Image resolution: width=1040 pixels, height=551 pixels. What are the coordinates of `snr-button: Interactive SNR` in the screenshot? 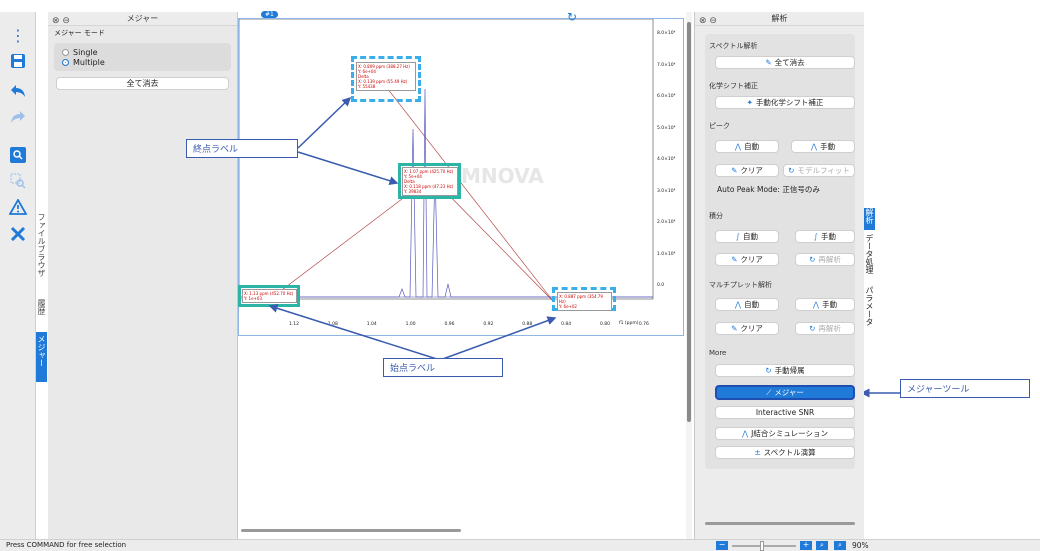 It's located at (785, 412).